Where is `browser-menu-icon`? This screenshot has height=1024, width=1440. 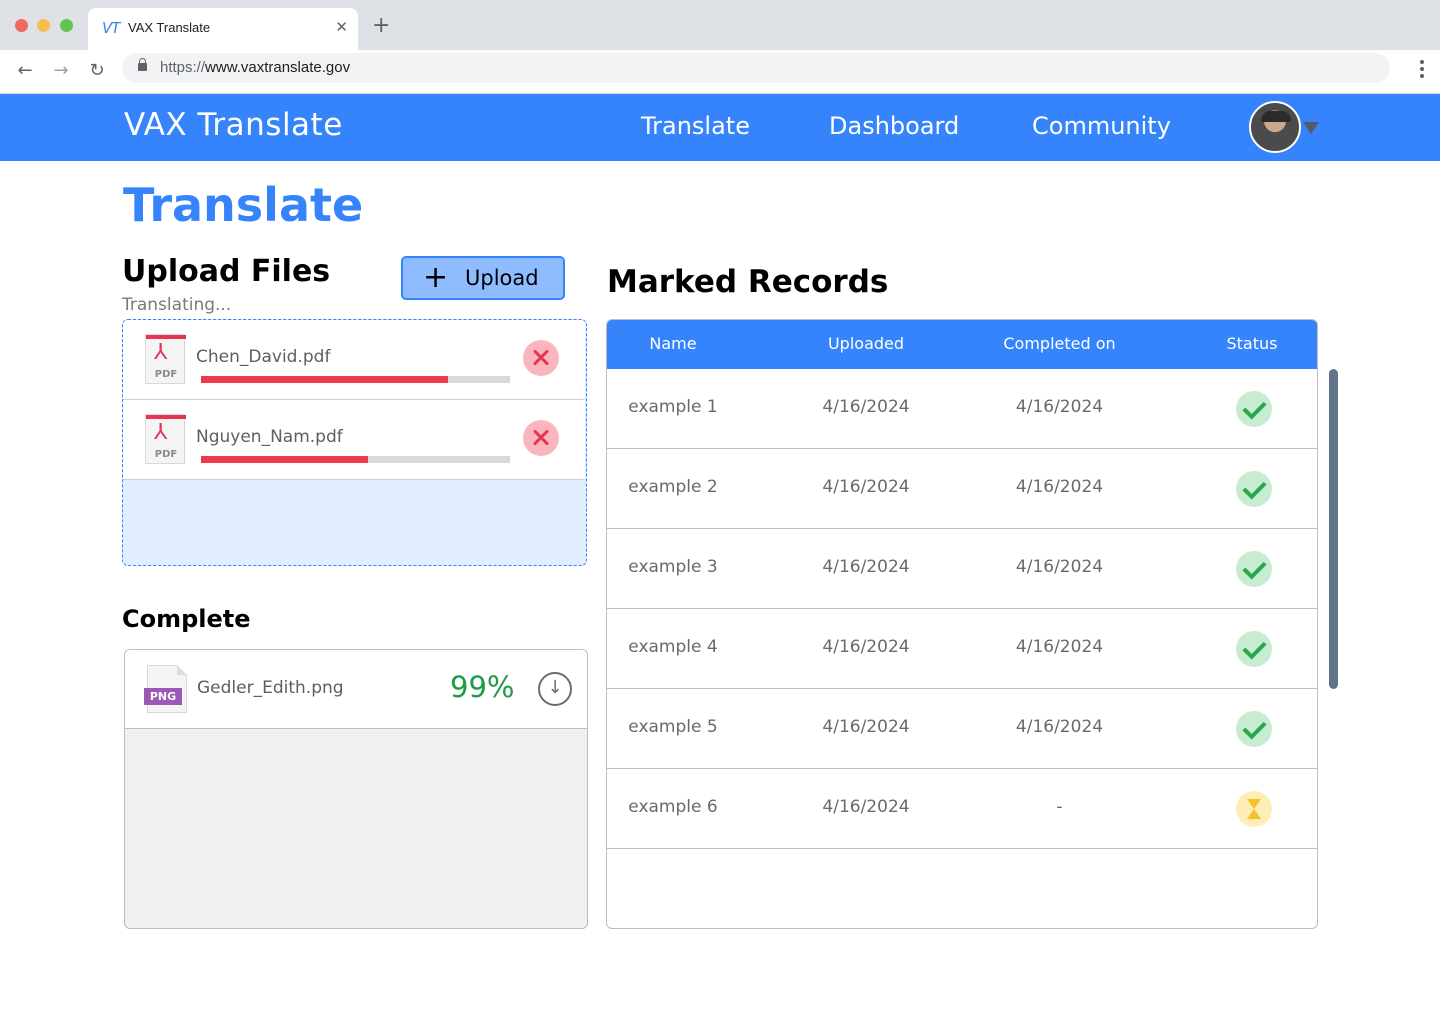 browser-menu-icon is located at coordinates (1422, 70).